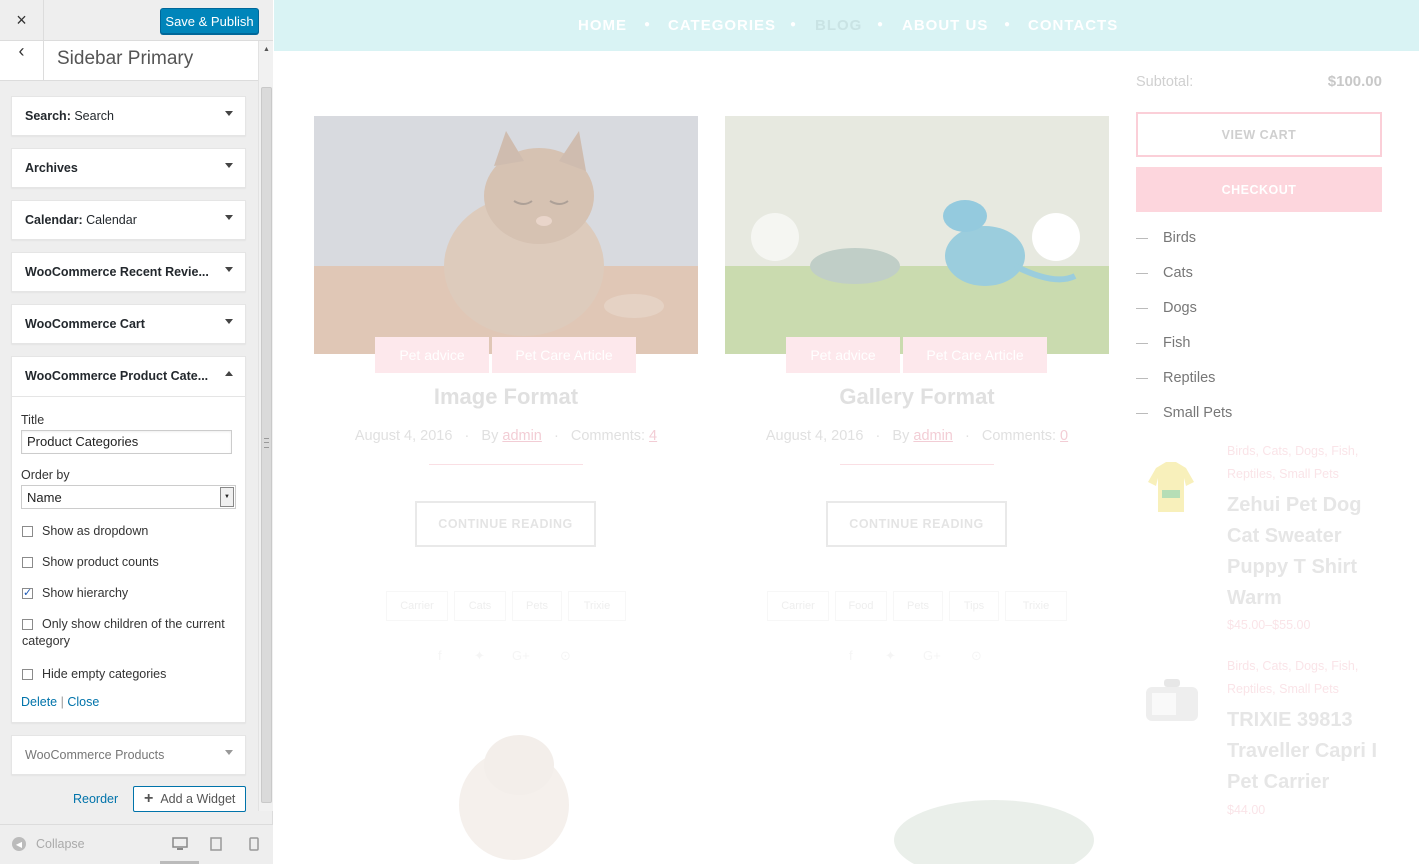  Describe the element at coordinates (1184, 413) in the screenshot. I see `category-item-small-pets: Small Pets` at that location.